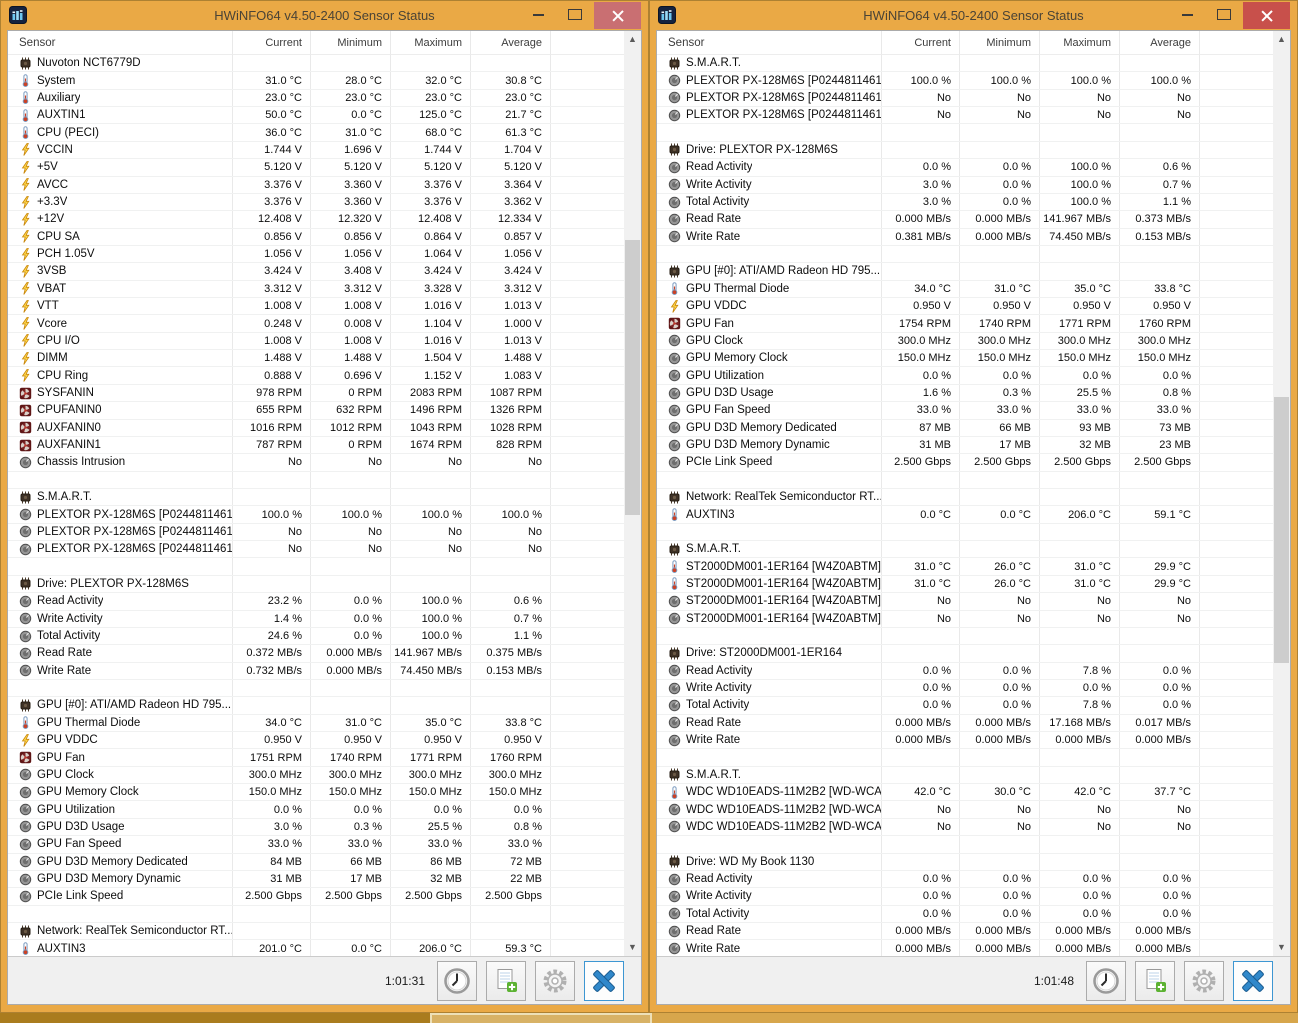  What do you see at coordinates (965, 202) in the screenshot?
I see `sensor-row: Total Activity 3.0 % 0.0 % 100.0 % 1.1 %` at bounding box center [965, 202].